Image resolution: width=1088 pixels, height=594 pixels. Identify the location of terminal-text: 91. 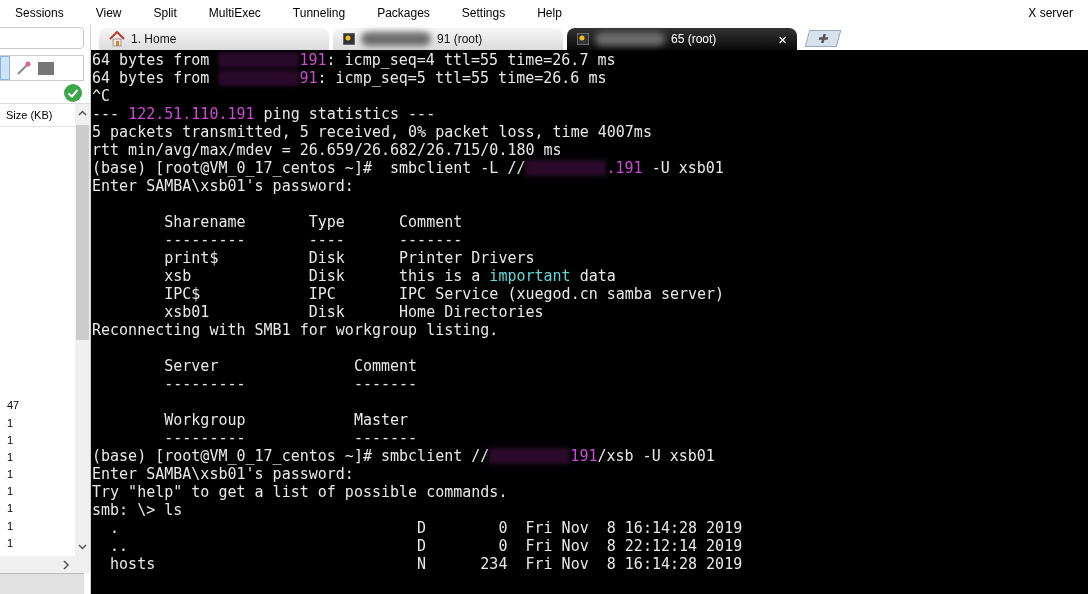
(308, 78).